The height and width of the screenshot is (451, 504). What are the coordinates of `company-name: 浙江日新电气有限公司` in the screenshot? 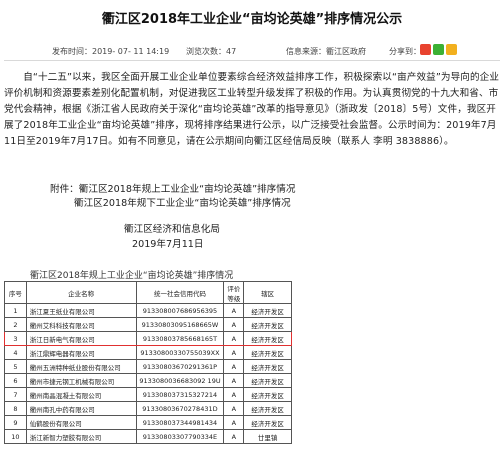 It's located at (81, 338).